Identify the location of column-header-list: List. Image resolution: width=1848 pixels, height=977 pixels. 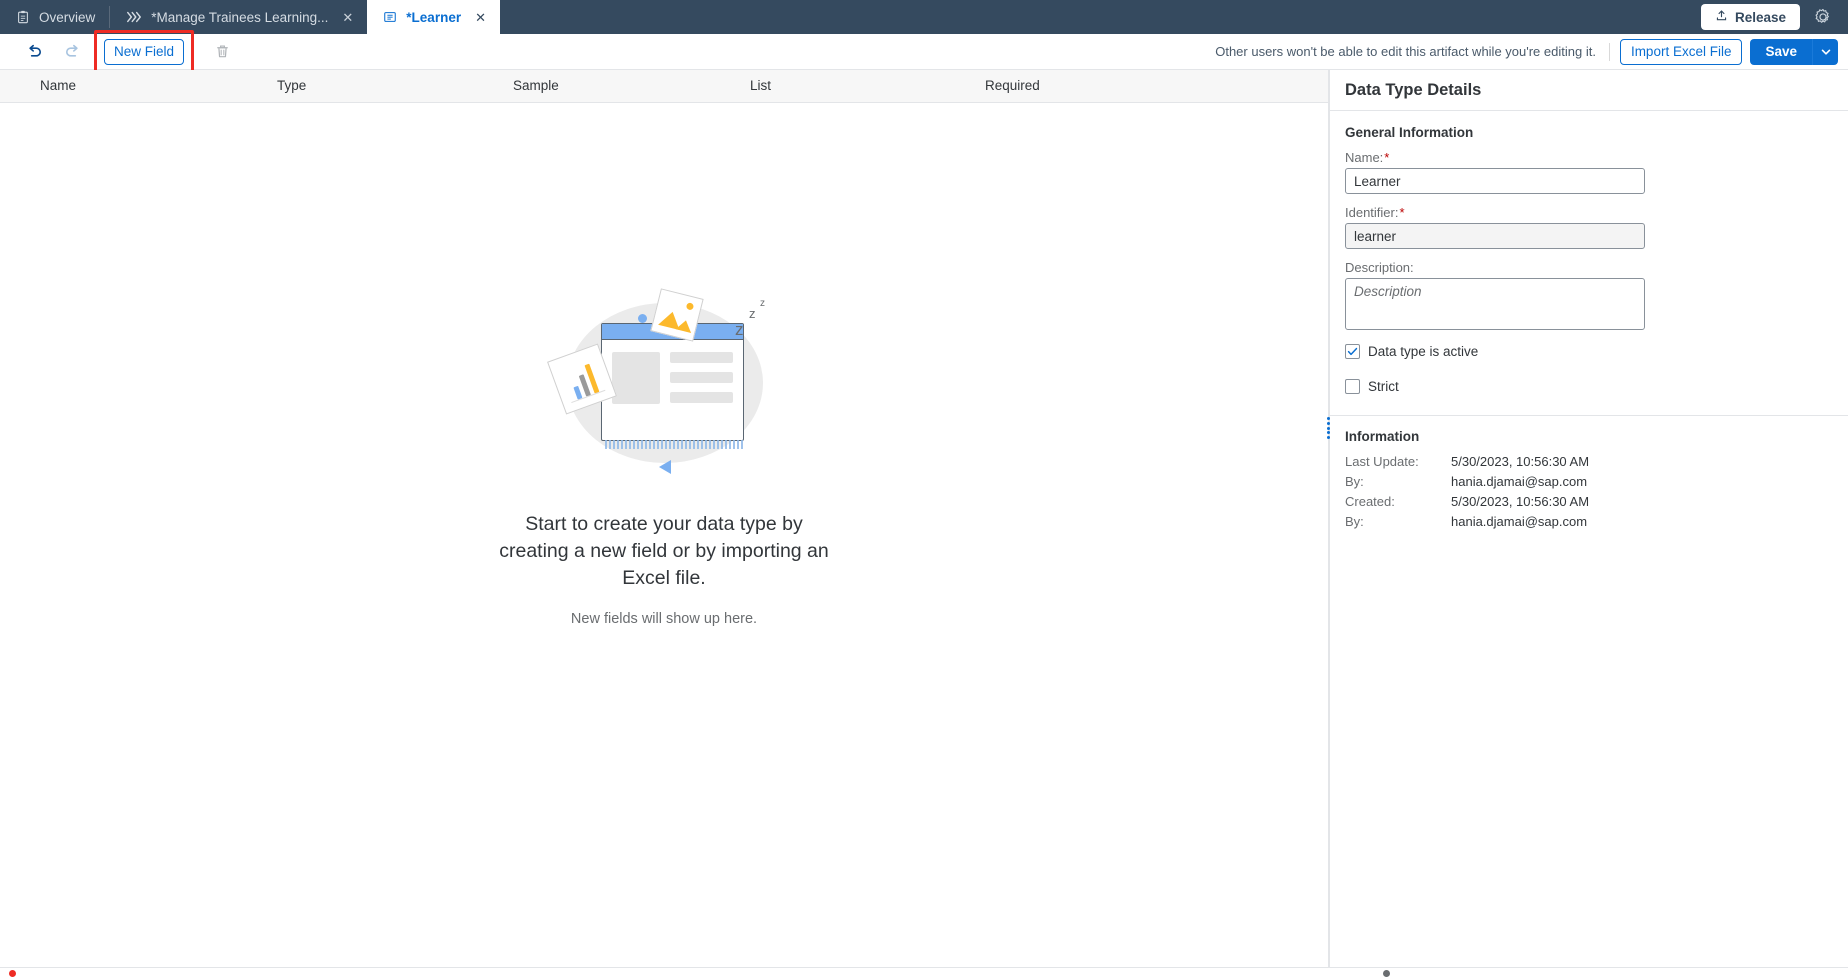
(760, 85).